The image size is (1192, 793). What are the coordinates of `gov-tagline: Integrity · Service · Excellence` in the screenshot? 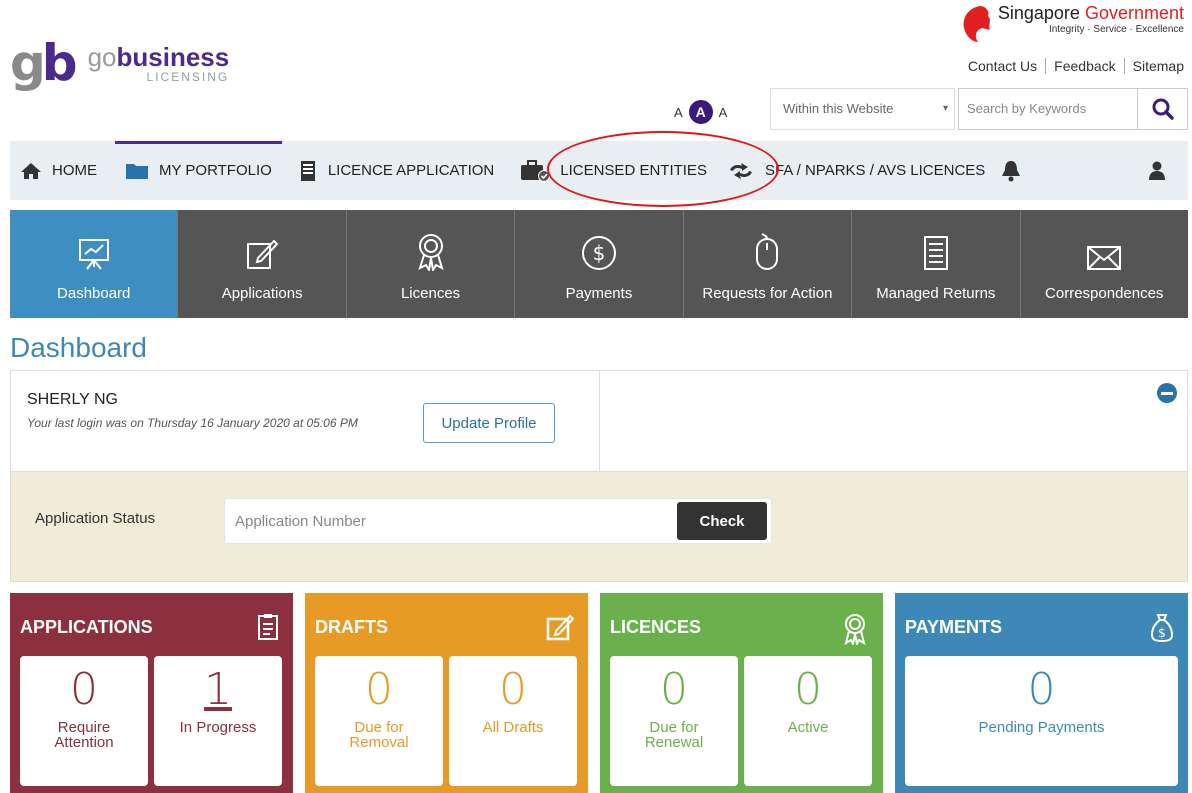 It's located at (1116, 29).